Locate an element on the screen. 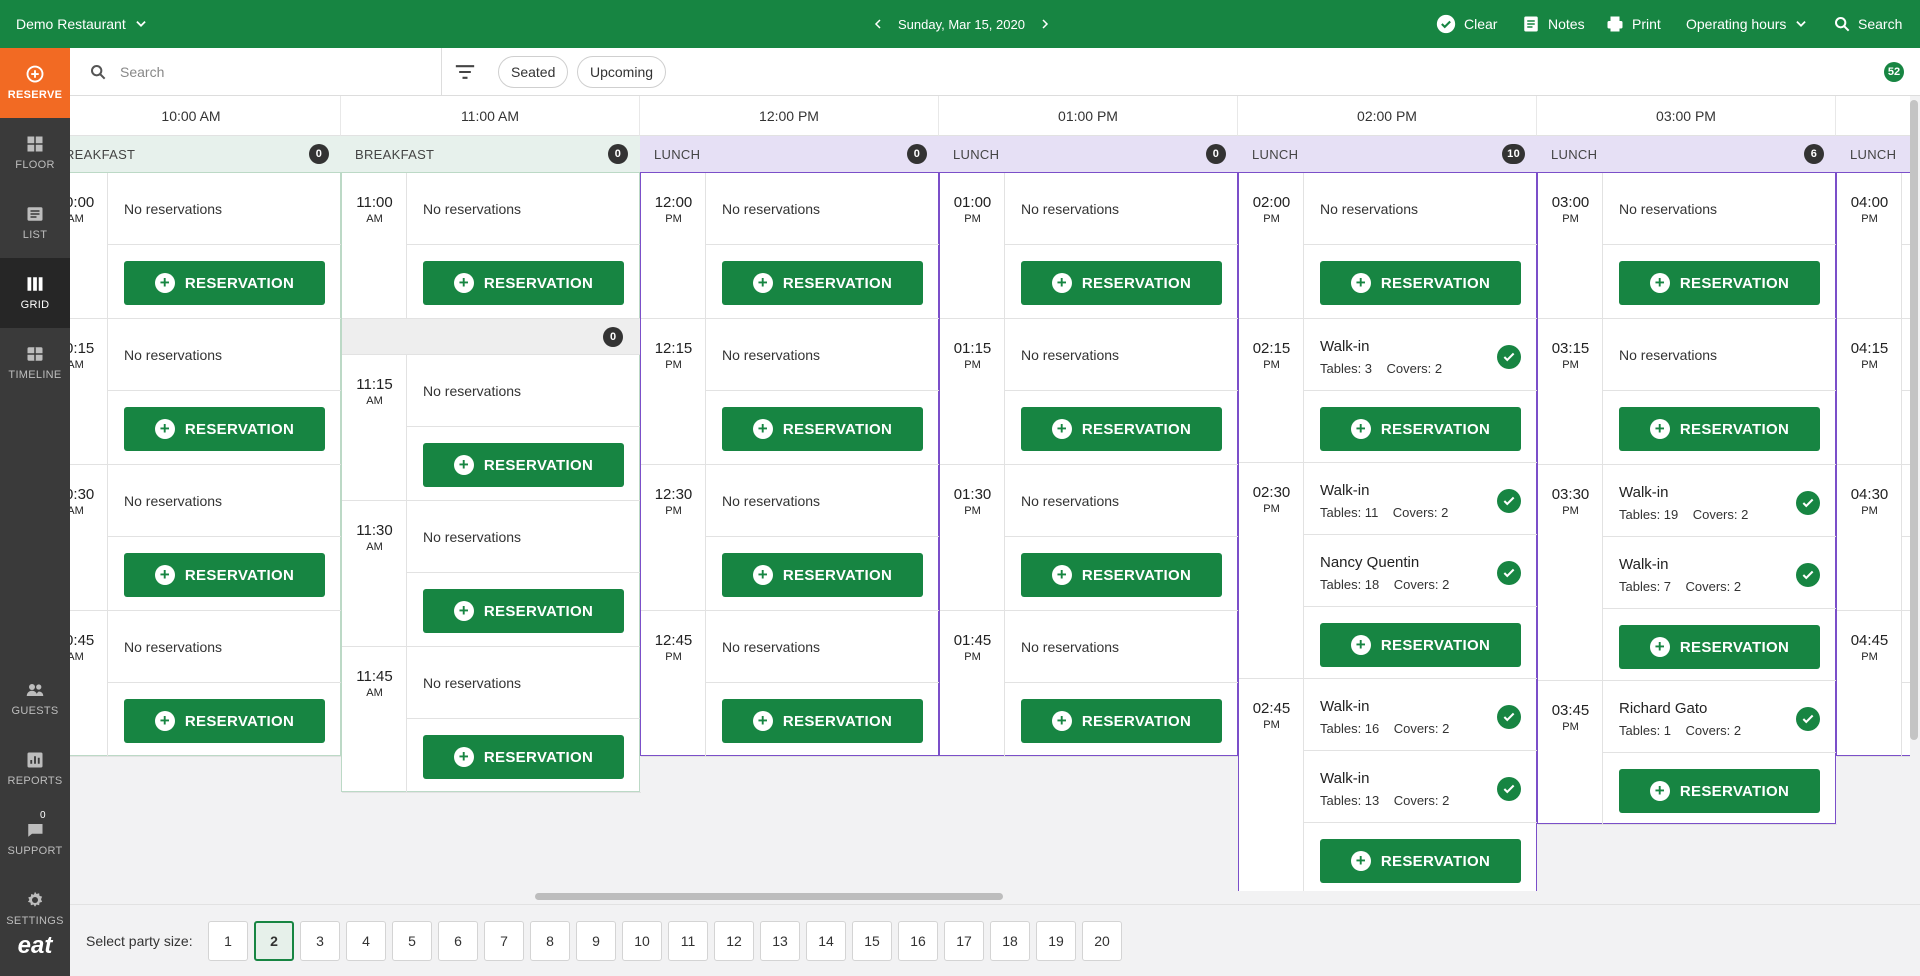  party-size-button: 3 is located at coordinates (320, 941).